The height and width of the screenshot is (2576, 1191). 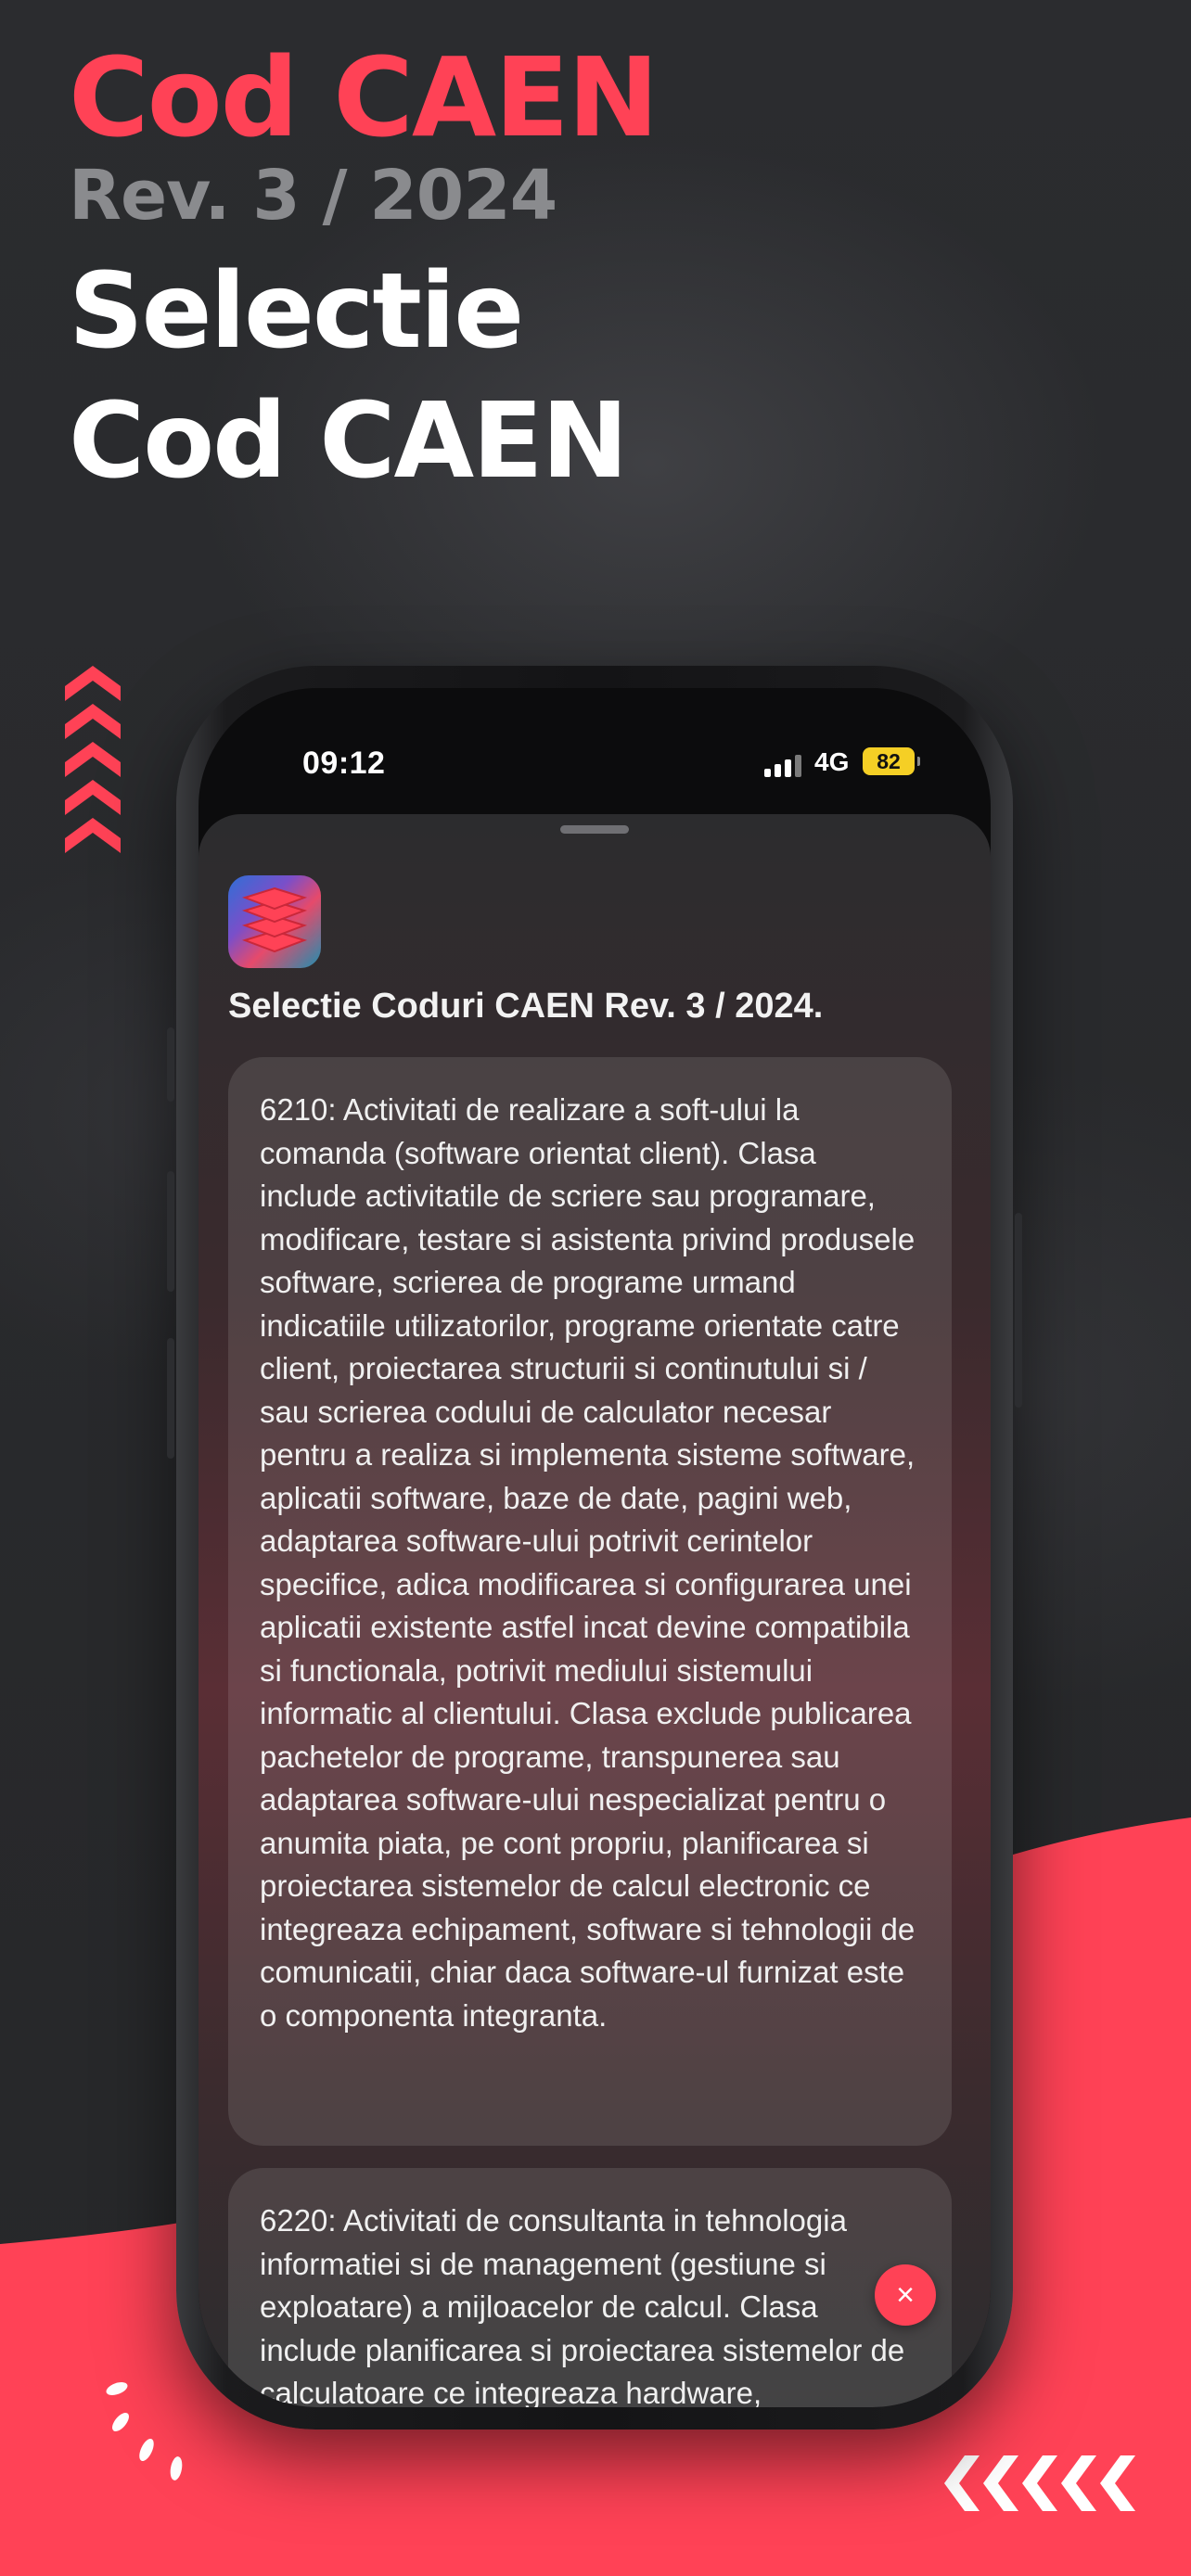 What do you see at coordinates (145, 2431) in the screenshot?
I see `sparkle-icon` at bounding box center [145, 2431].